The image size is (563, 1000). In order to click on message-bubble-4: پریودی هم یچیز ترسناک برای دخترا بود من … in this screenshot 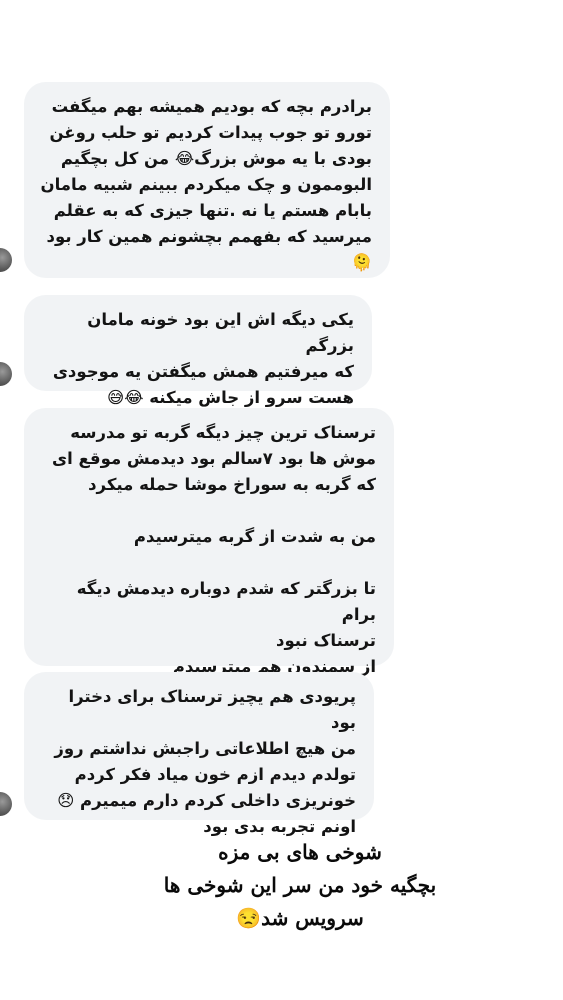, I will do `click(199, 754)`.